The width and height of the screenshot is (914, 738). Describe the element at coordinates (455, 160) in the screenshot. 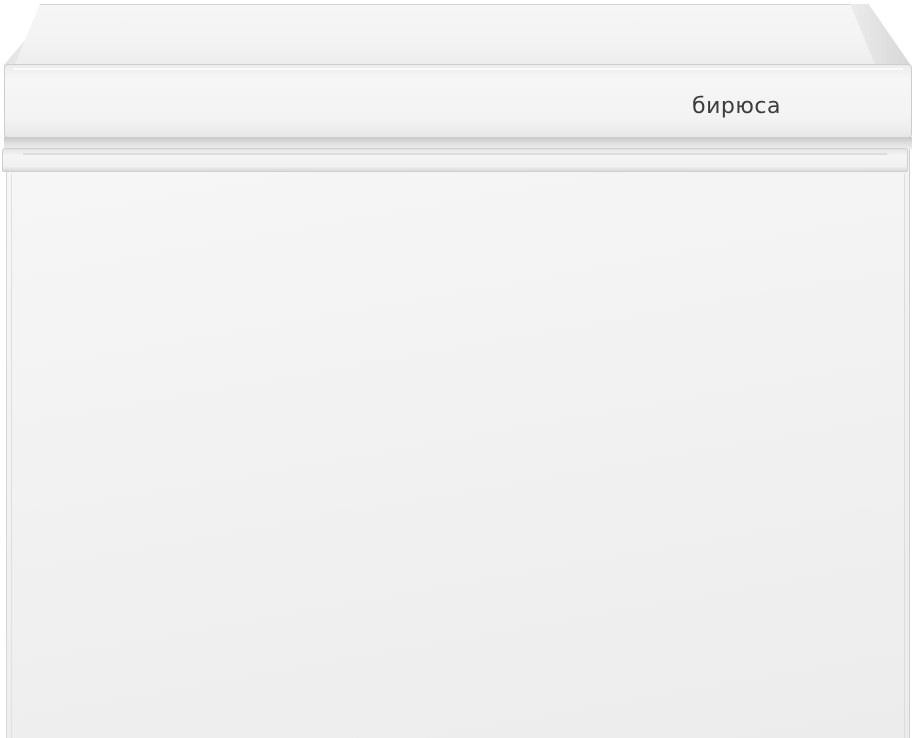

I see `freezer-rim` at that location.